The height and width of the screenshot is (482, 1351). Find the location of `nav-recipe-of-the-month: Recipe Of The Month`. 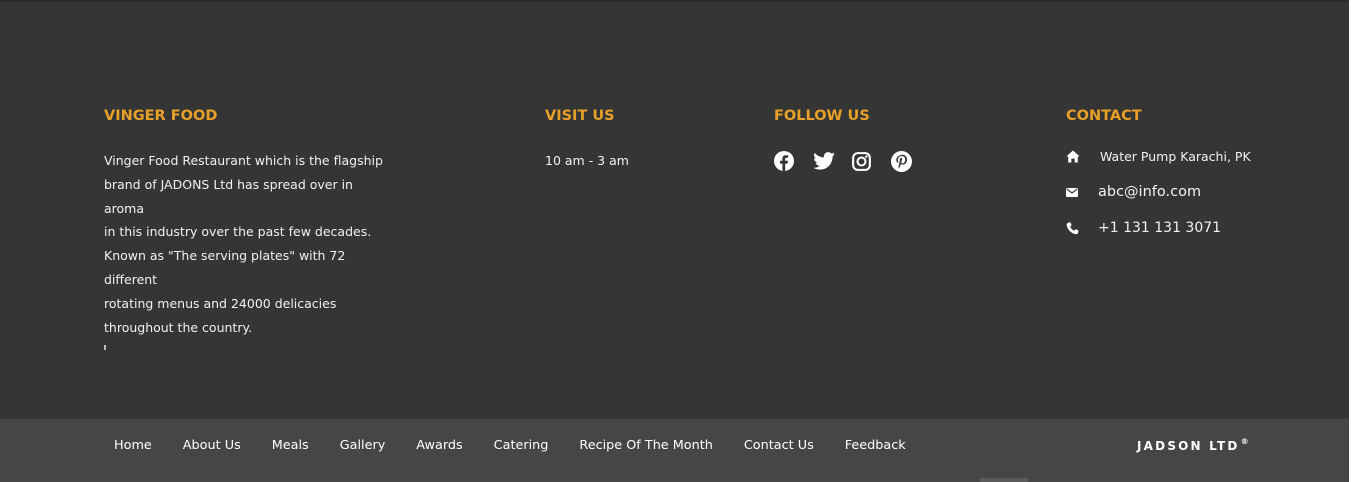

nav-recipe-of-the-month: Recipe Of The Month is located at coordinates (645, 446).